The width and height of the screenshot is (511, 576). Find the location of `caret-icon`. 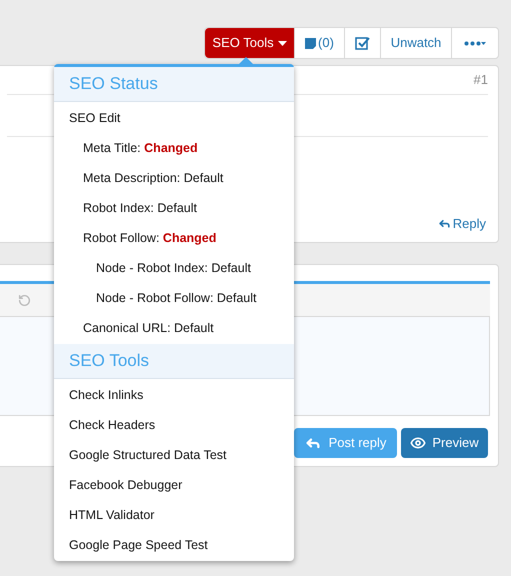

caret-icon is located at coordinates (282, 43).